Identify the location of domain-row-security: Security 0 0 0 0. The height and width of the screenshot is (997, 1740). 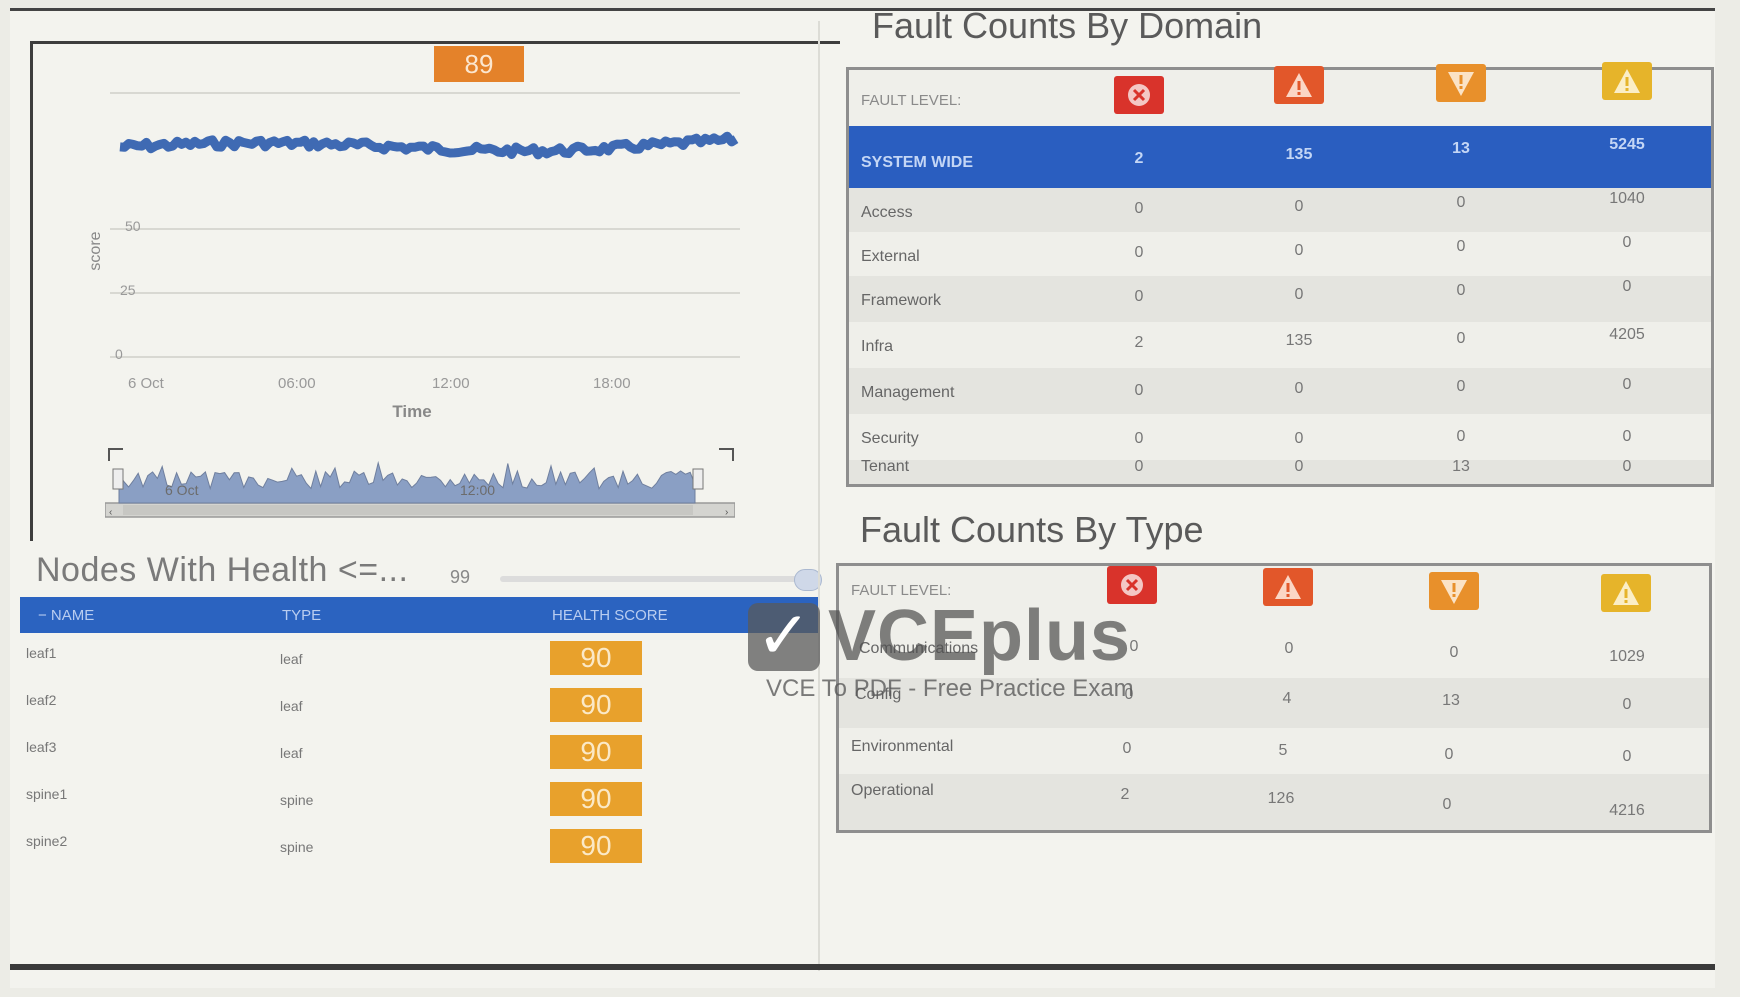
(1280, 437).